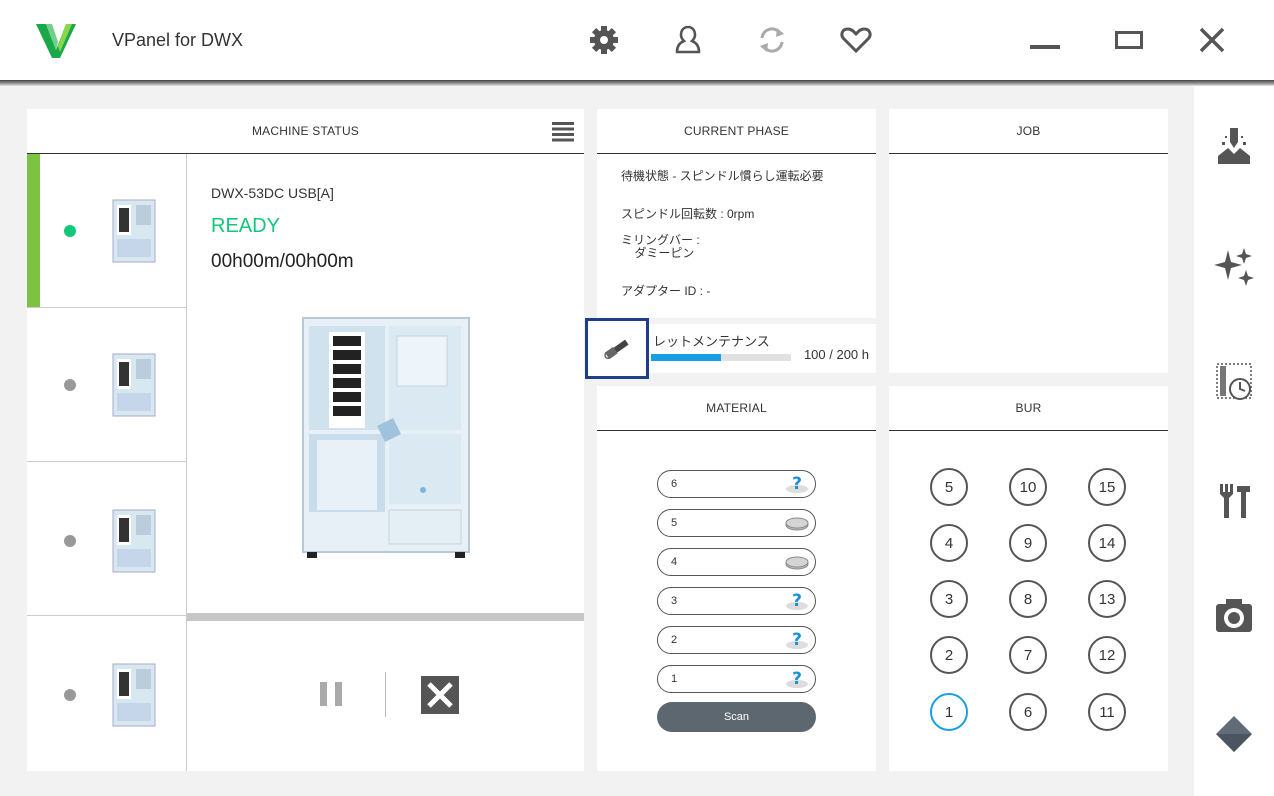  I want to click on heart-icon, so click(856, 40).